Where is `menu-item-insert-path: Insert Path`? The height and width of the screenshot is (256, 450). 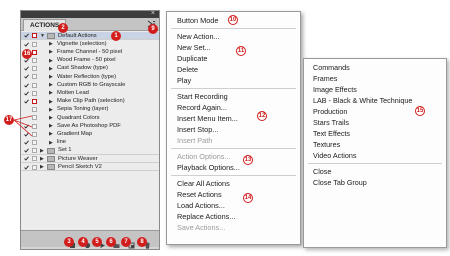
menu-item-insert-path: Insert Path is located at coordinates (195, 140).